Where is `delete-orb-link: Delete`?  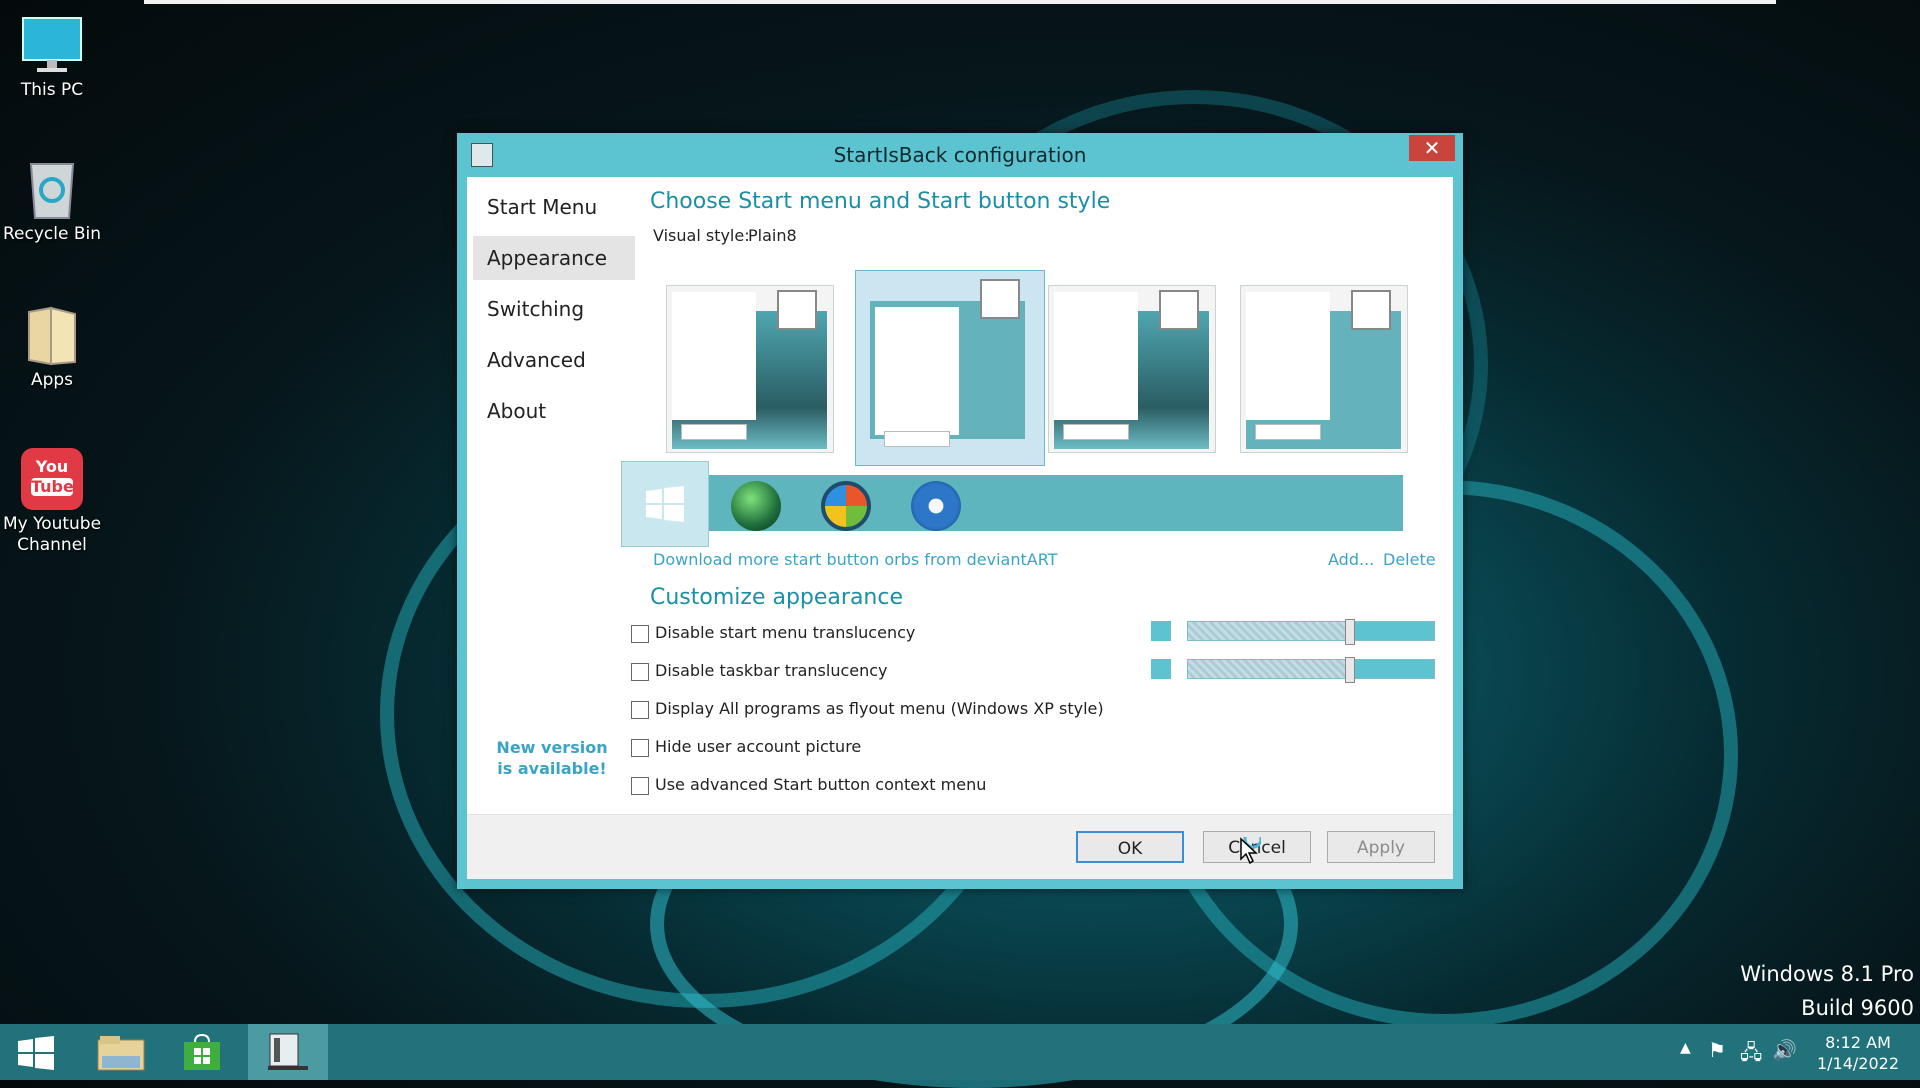 delete-orb-link: Delete is located at coordinates (1409, 559).